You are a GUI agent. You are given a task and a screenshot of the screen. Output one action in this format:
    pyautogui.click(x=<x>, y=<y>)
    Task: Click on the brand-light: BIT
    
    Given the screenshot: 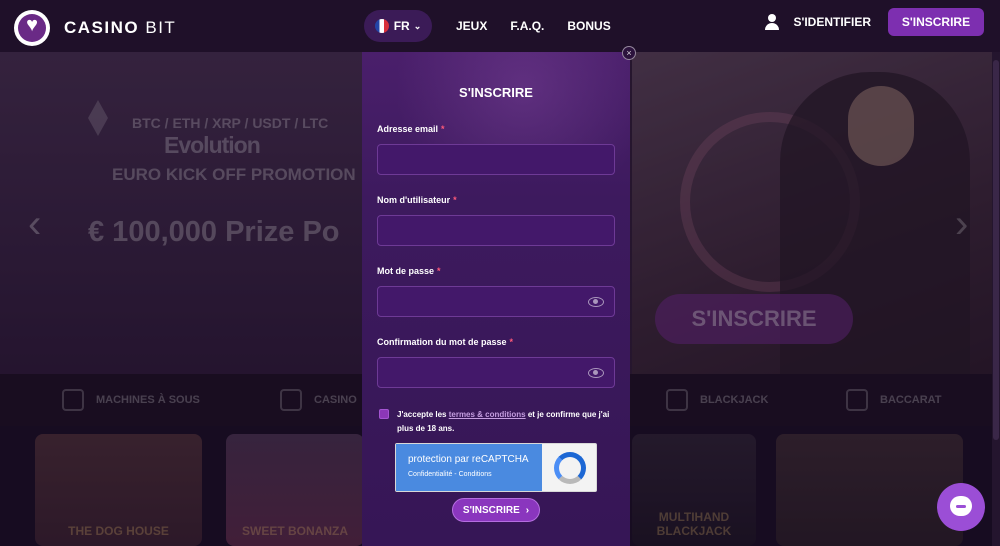 What is the action you would take?
    pyautogui.click(x=161, y=27)
    